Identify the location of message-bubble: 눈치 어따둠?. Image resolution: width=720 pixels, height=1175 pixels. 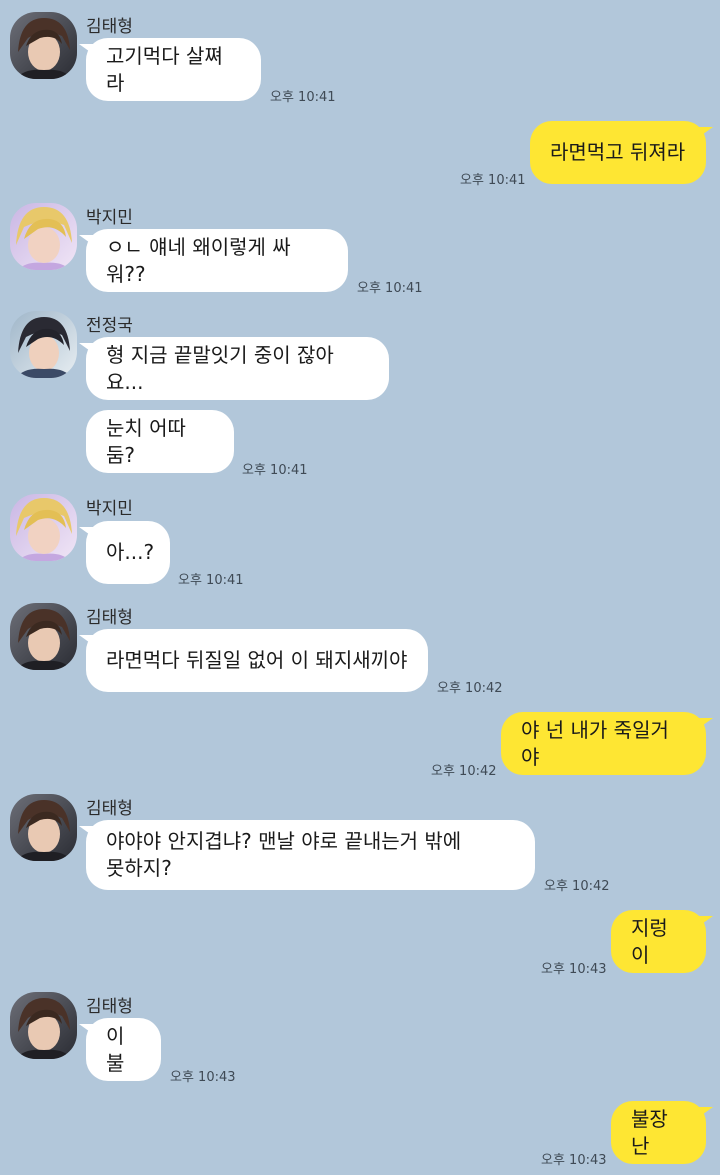
(160, 441).